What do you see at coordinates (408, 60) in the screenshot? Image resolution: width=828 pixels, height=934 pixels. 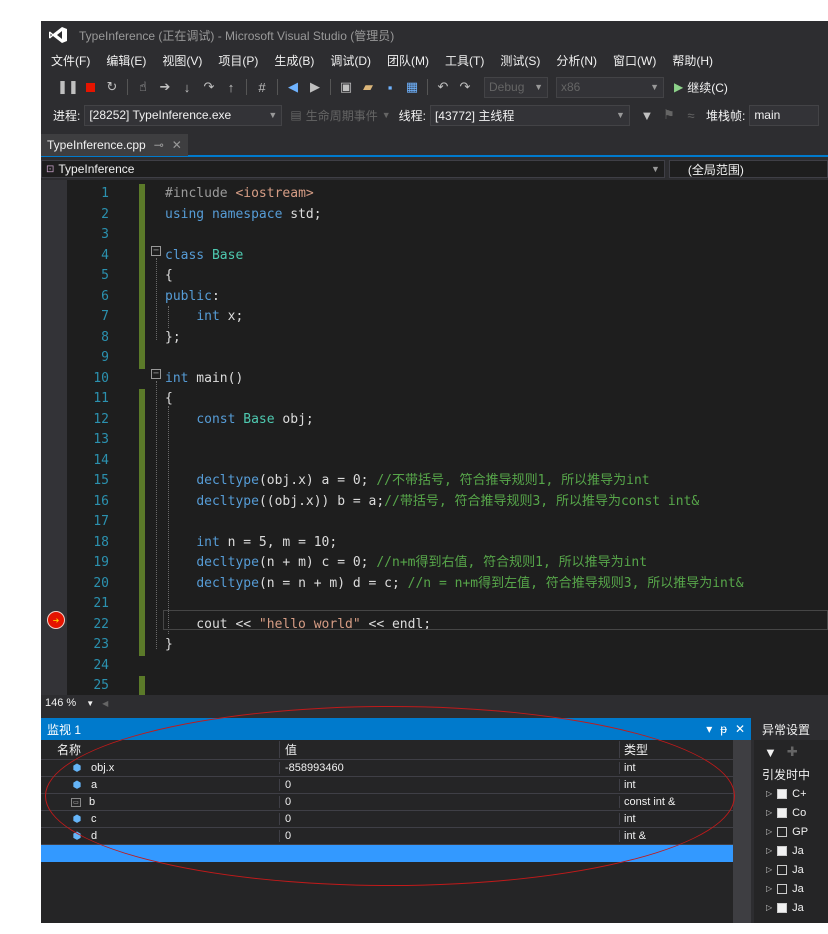 I see `menu-item: 团队(M)` at bounding box center [408, 60].